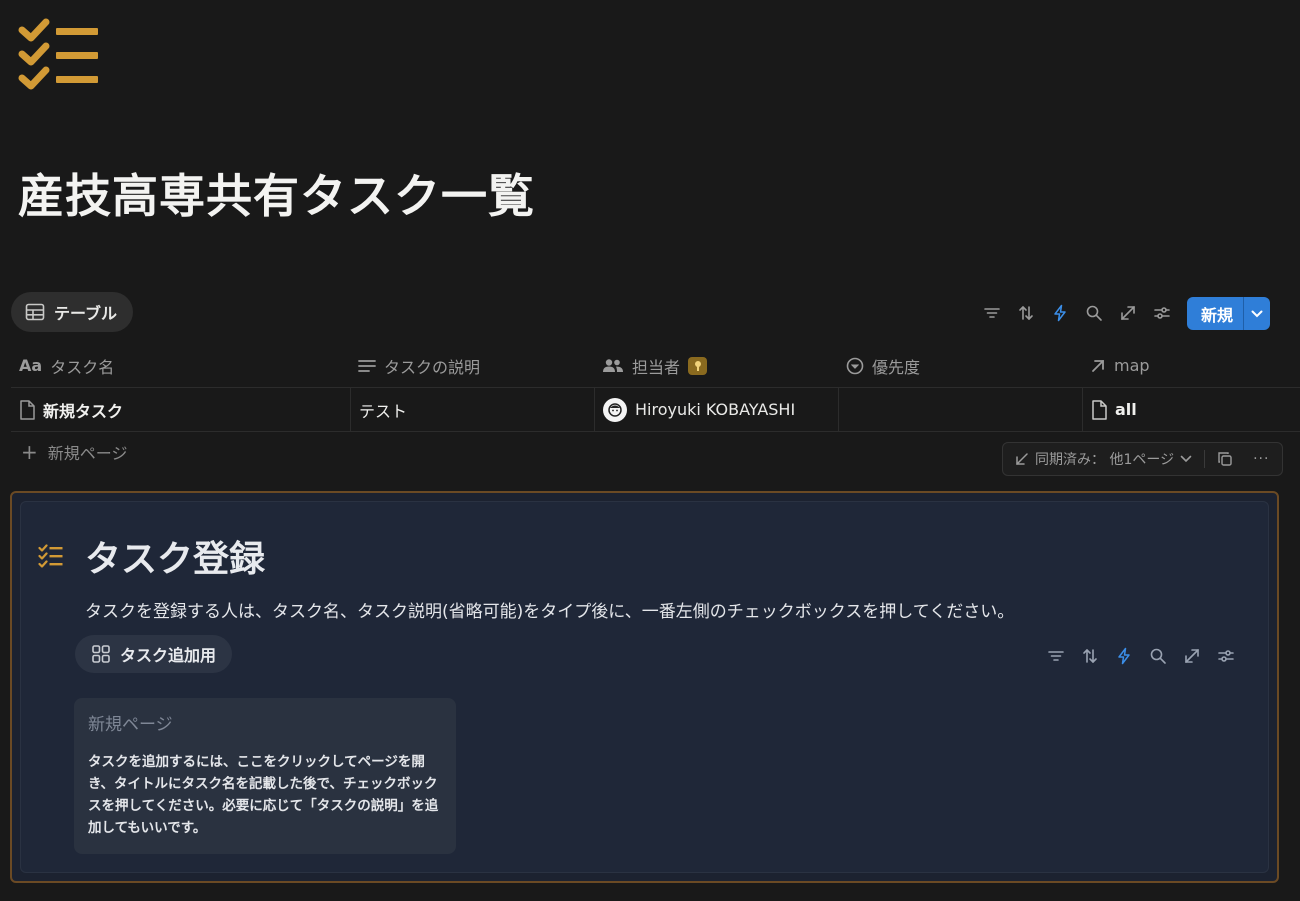 Image resolution: width=1300 pixels, height=901 pixels. What do you see at coordinates (1216, 315) in the screenshot?
I see `new-button-label: 新規` at bounding box center [1216, 315].